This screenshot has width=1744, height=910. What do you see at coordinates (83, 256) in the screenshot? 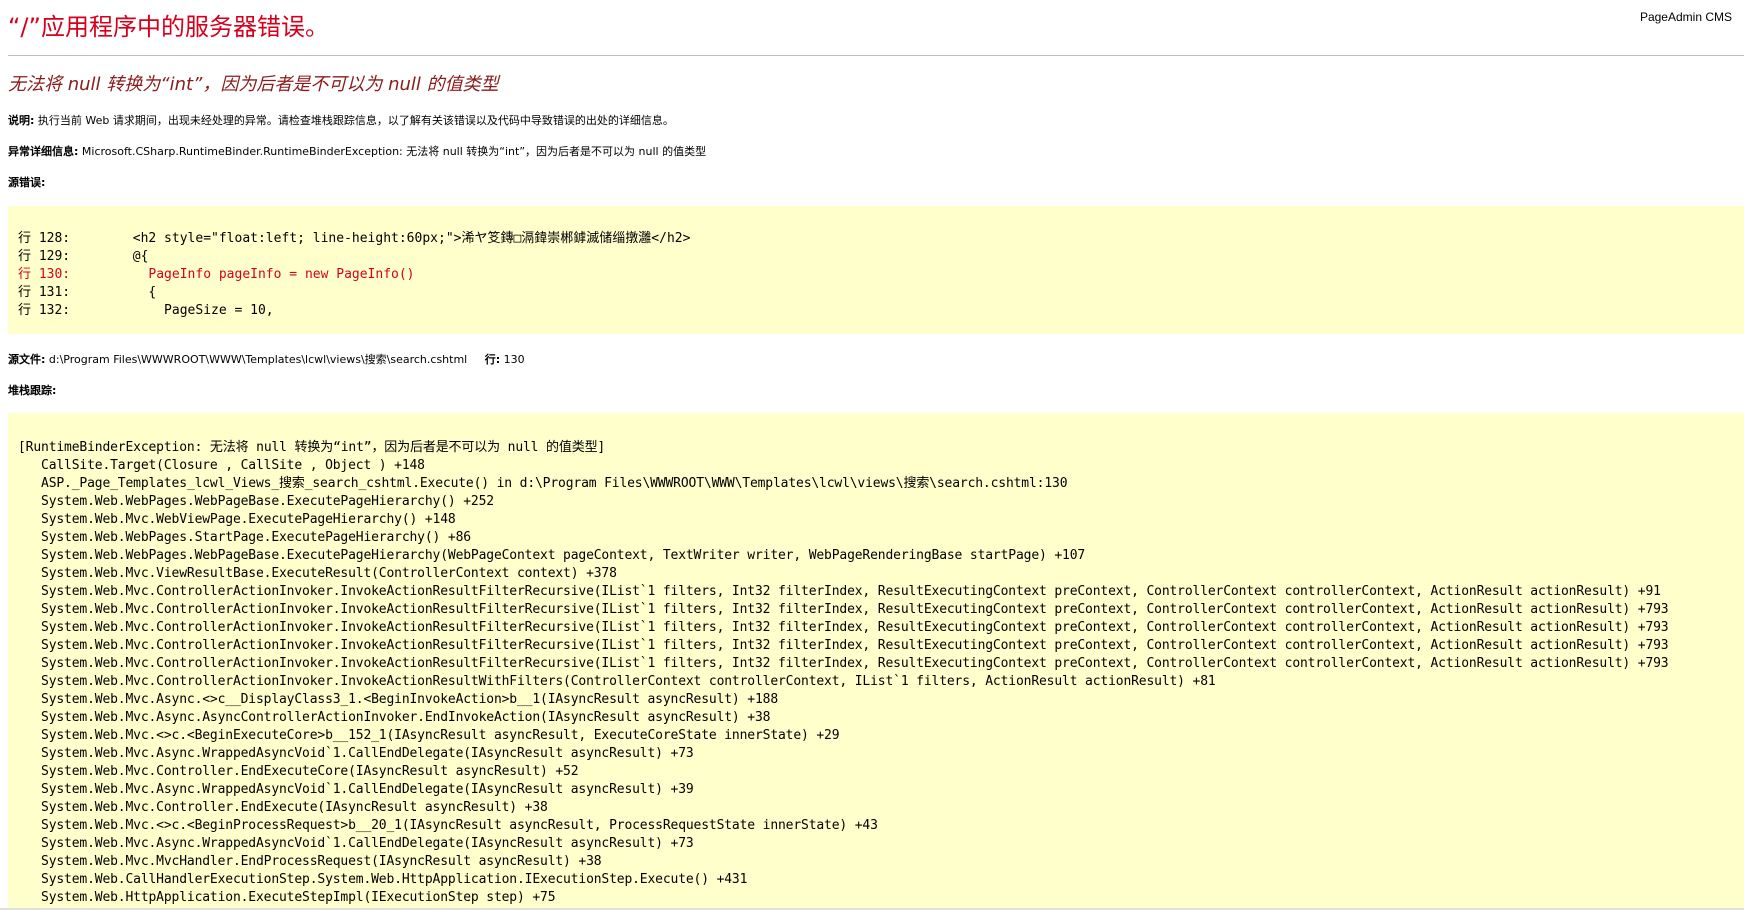
I see `source-line: 行 129: @{` at bounding box center [83, 256].